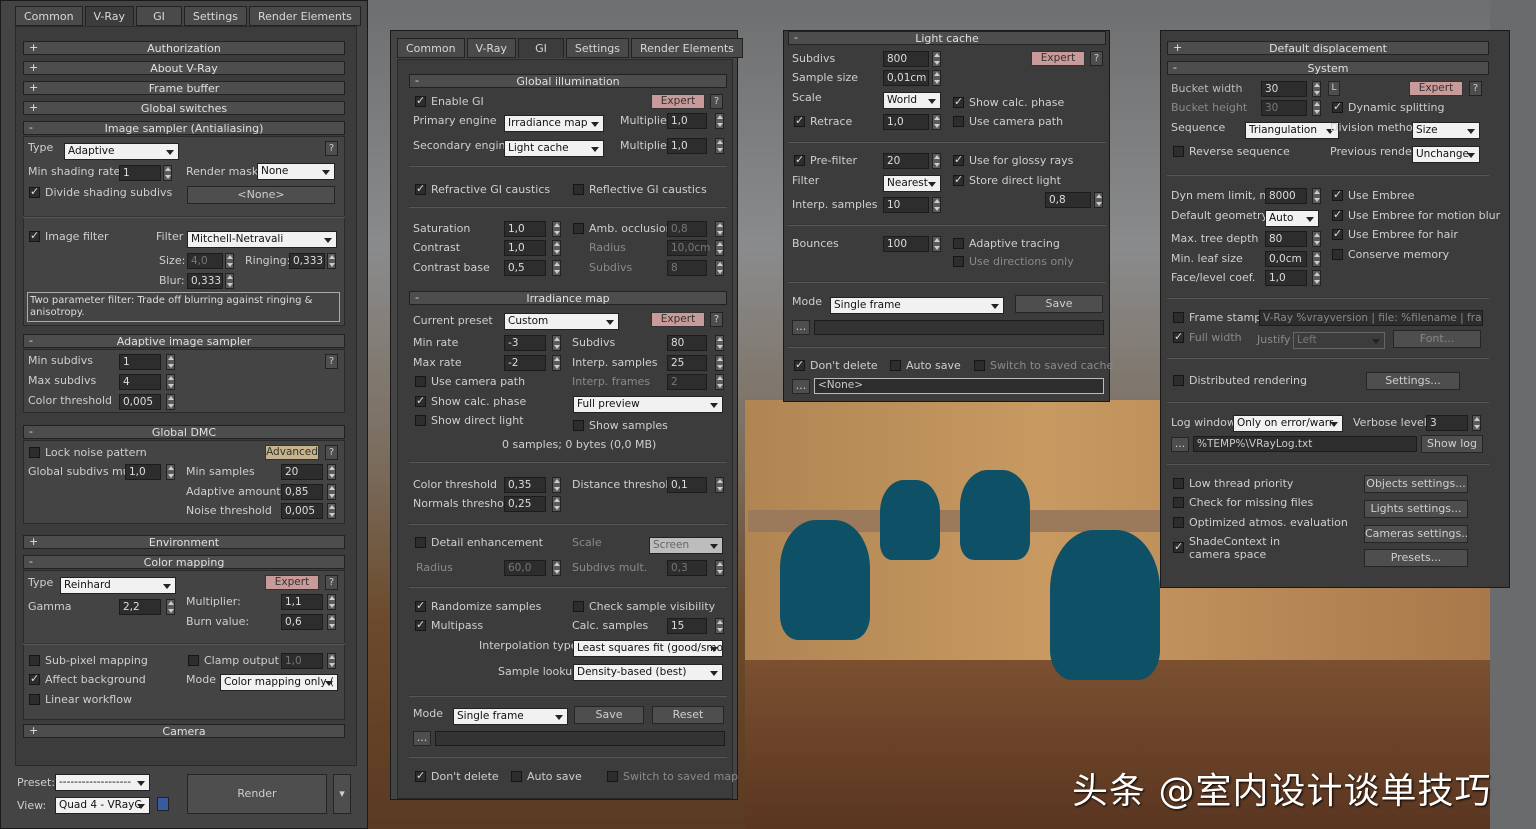  What do you see at coordinates (525, 248) in the screenshot?
I see `contrast-spinner: 1,0` at bounding box center [525, 248].